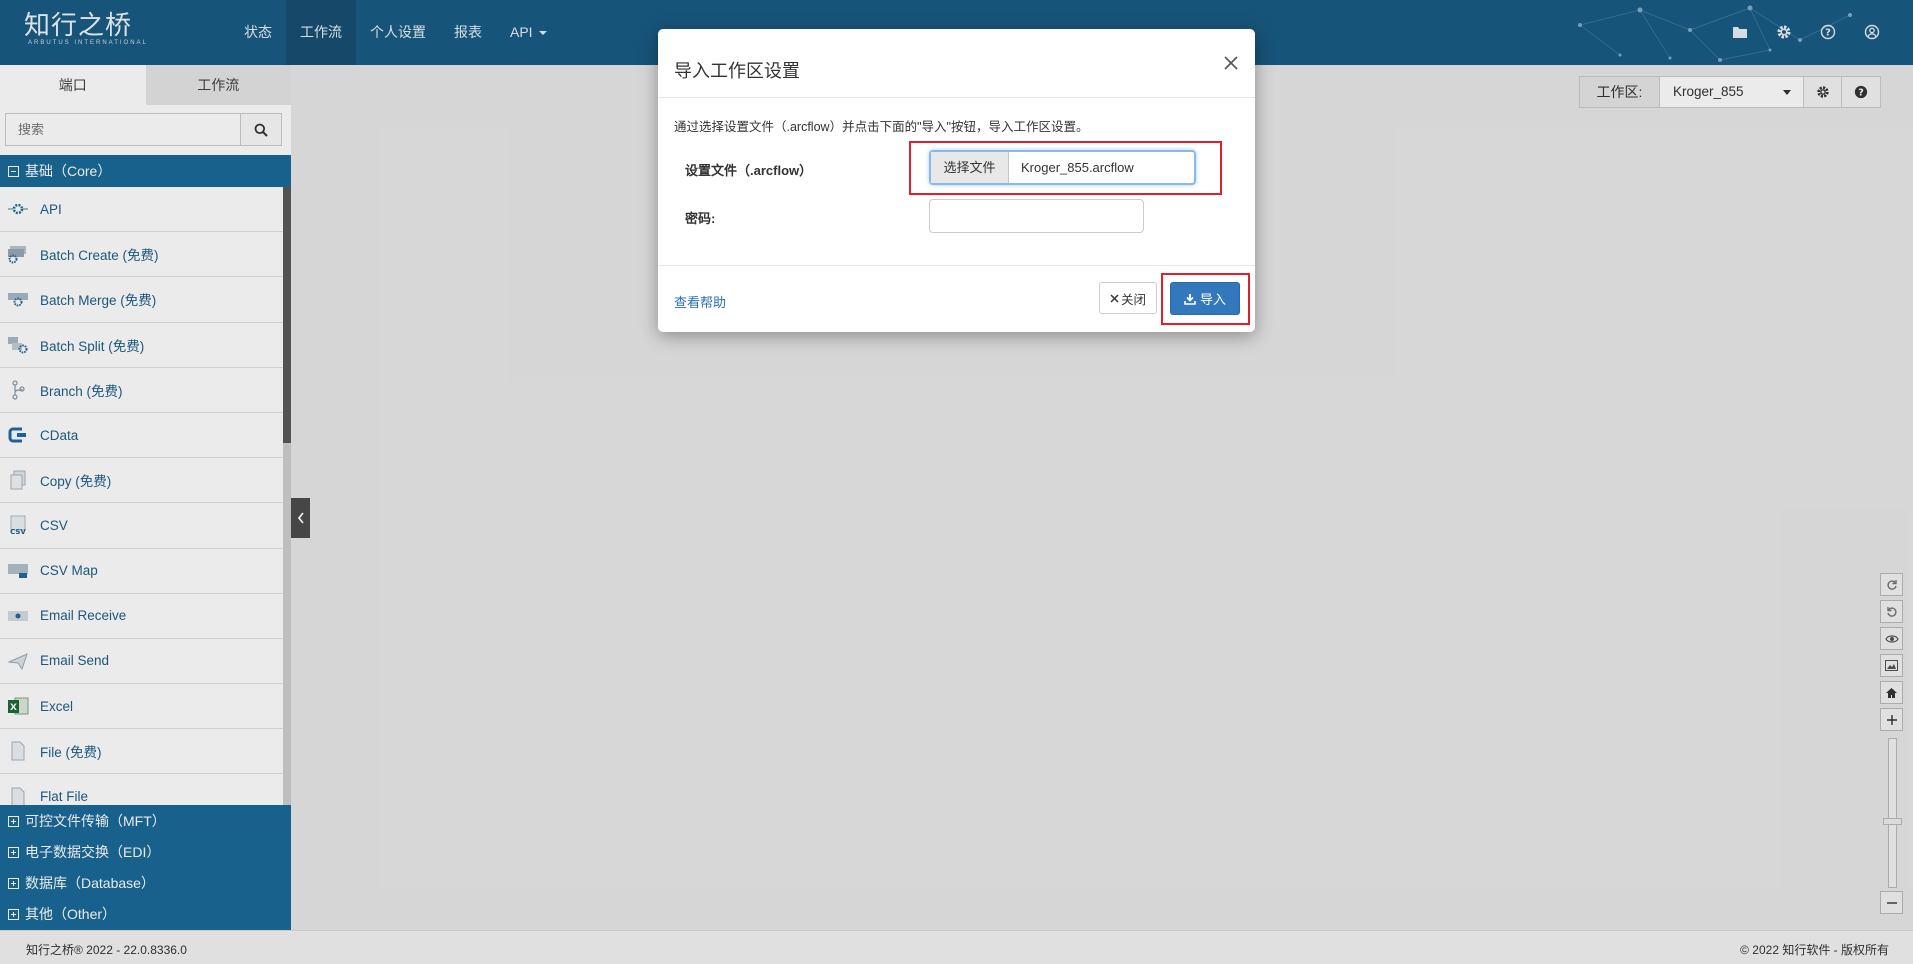  I want to click on highlight-box-import, so click(1205, 299).